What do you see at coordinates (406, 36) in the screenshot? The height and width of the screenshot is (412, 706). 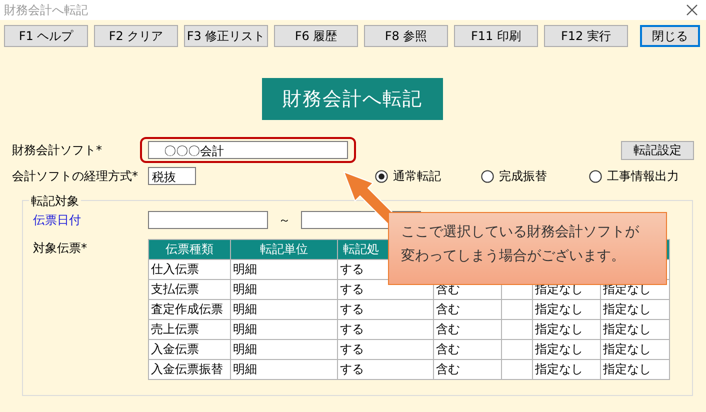 I see `toolbar-button: F8 参照` at bounding box center [406, 36].